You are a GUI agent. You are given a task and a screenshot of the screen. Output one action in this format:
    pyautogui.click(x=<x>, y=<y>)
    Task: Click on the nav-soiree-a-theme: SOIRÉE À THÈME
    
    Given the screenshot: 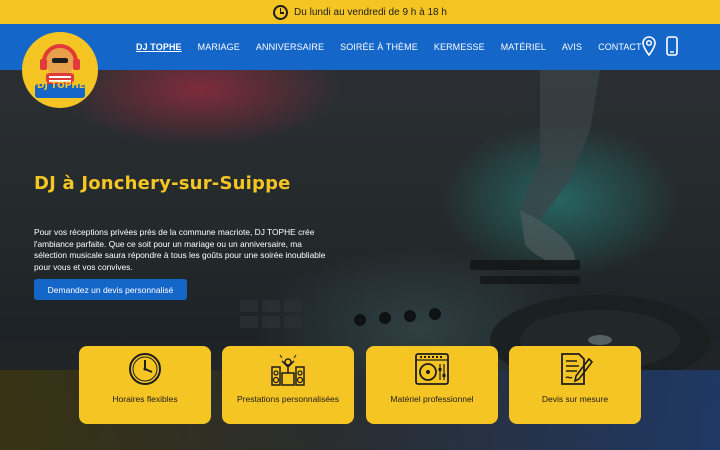 What is the action you would take?
    pyautogui.click(x=379, y=47)
    